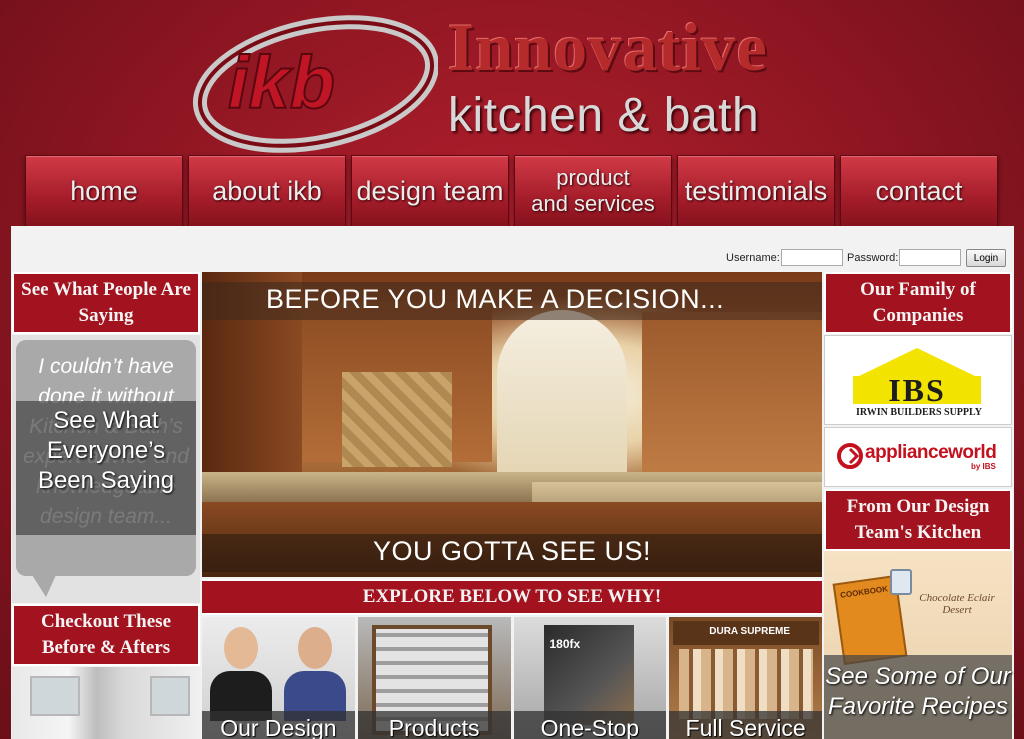 The width and height of the screenshot is (1024, 739). Describe the element at coordinates (753, 258) in the screenshot. I see `username-label: Username:` at that location.